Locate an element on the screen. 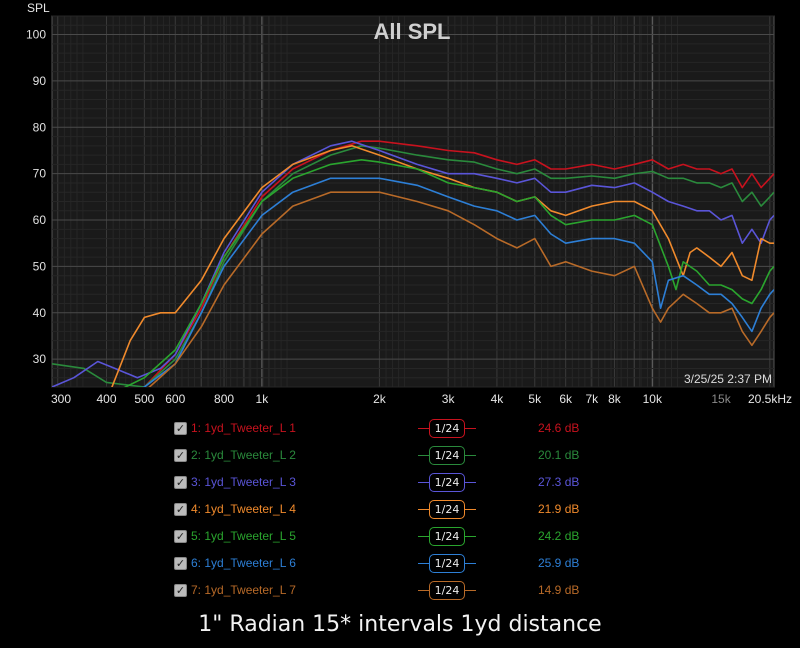  x-tick-label: 800 is located at coordinates (224, 399).